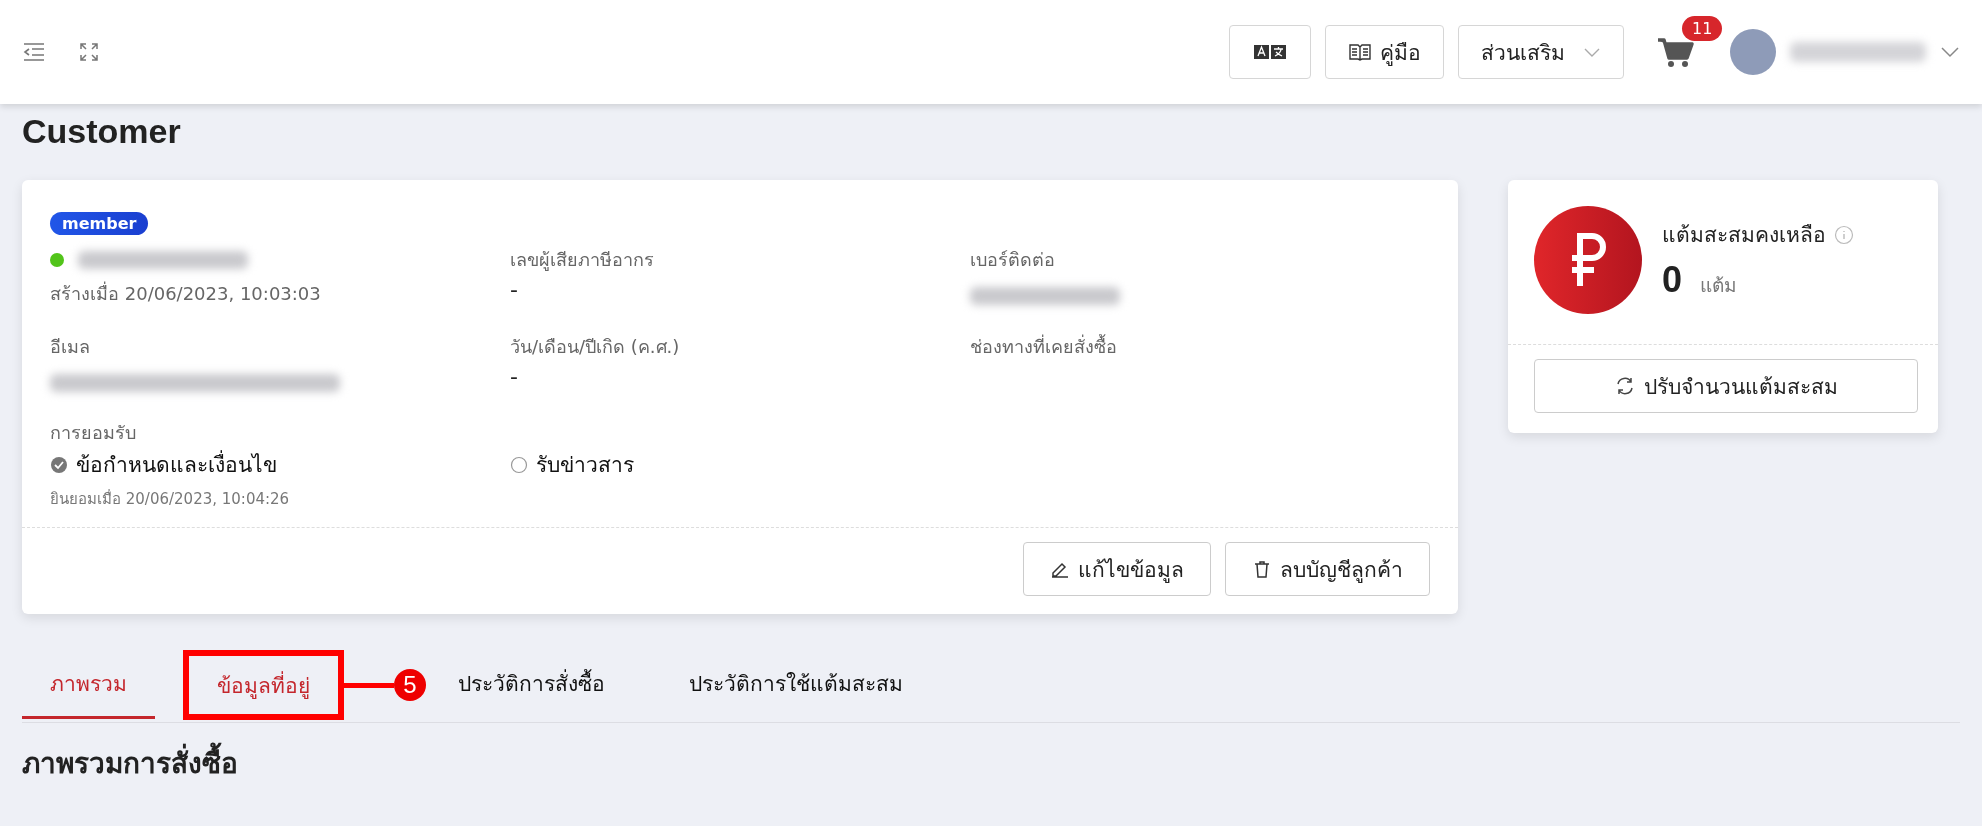 The height and width of the screenshot is (826, 1982). What do you see at coordinates (1753, 52) in the screenshot?
I see `avatar` at bounding box center [1753, 52].